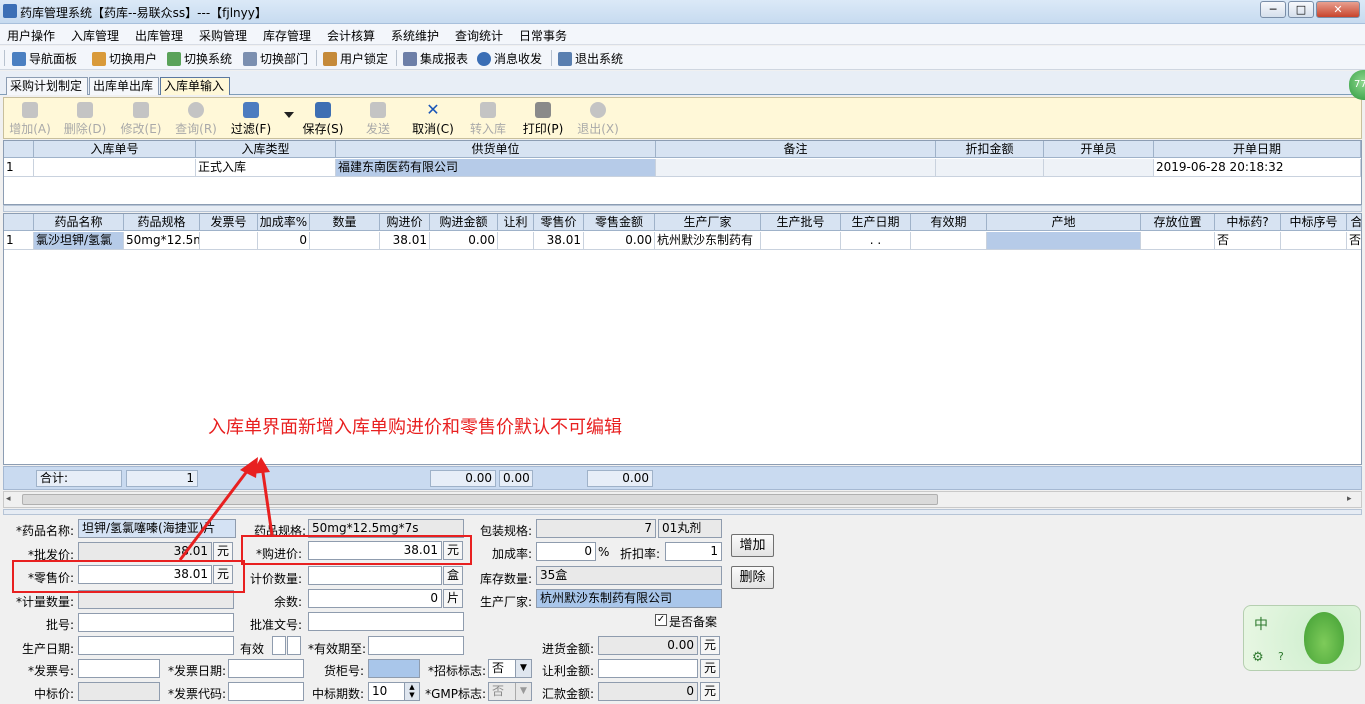 The height and width of the screenshot is (704, 1365). Describe the element at coordinates (1261, 625) in the screenshot. I see `widget-text: 中` at that location.